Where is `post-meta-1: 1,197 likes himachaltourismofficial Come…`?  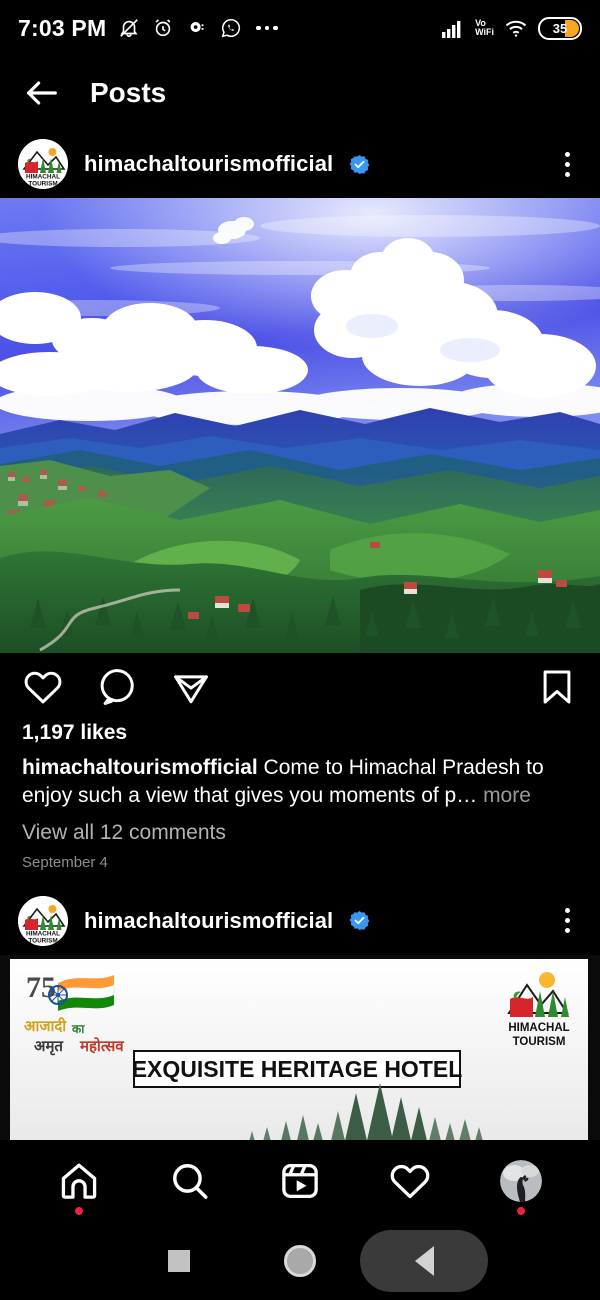 post-meta-1: 1,197 likes himachaltourismofficial Come… is located at coordinates (300, 796).